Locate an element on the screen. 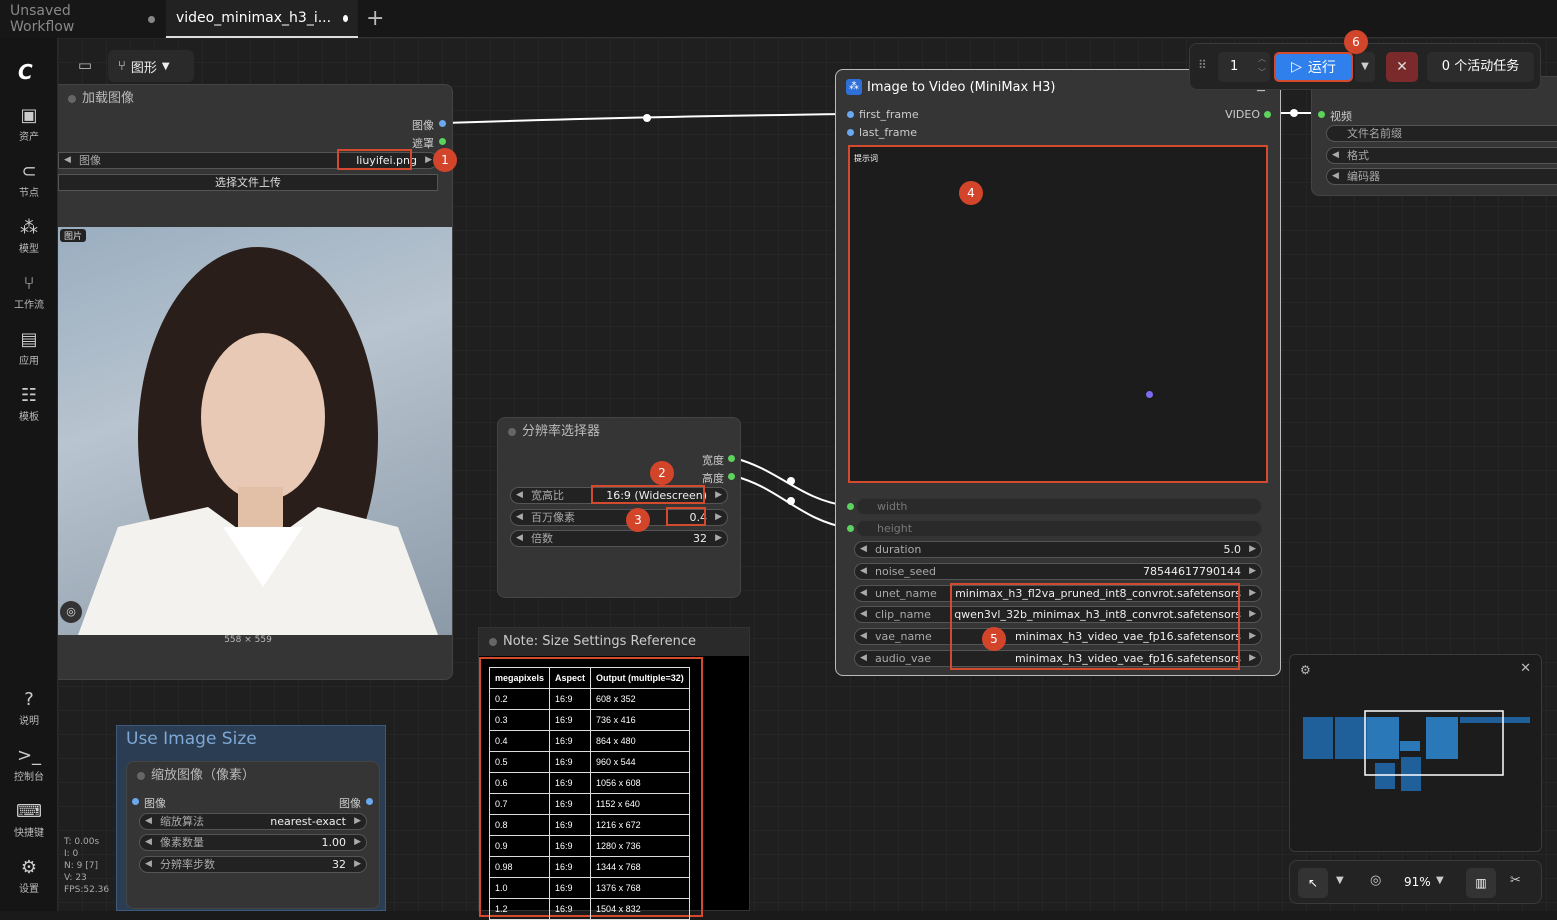 The width and height of the screenshot is (1557, 920). table-cell: 1056 x 608 is located at coordinates (640, 783).